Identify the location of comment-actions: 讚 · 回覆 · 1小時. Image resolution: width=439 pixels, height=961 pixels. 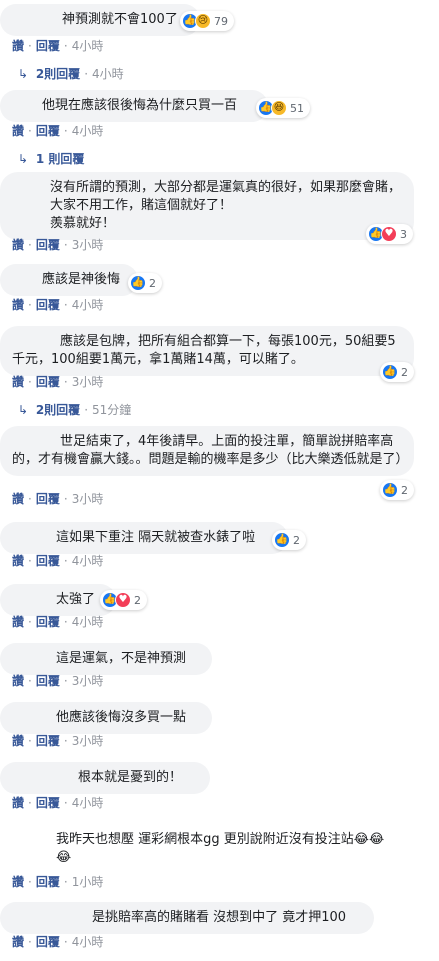
(58, 882).